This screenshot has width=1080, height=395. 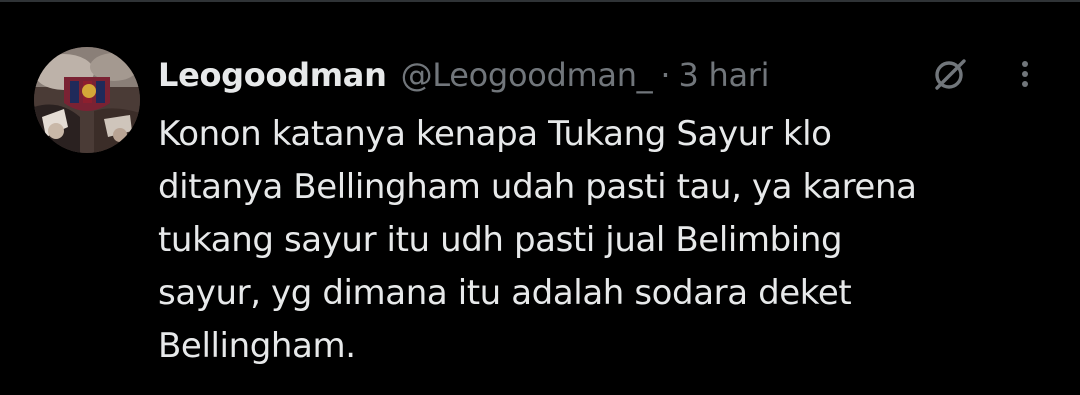 I want to click on avatar-image, so click(x=87, y=100).